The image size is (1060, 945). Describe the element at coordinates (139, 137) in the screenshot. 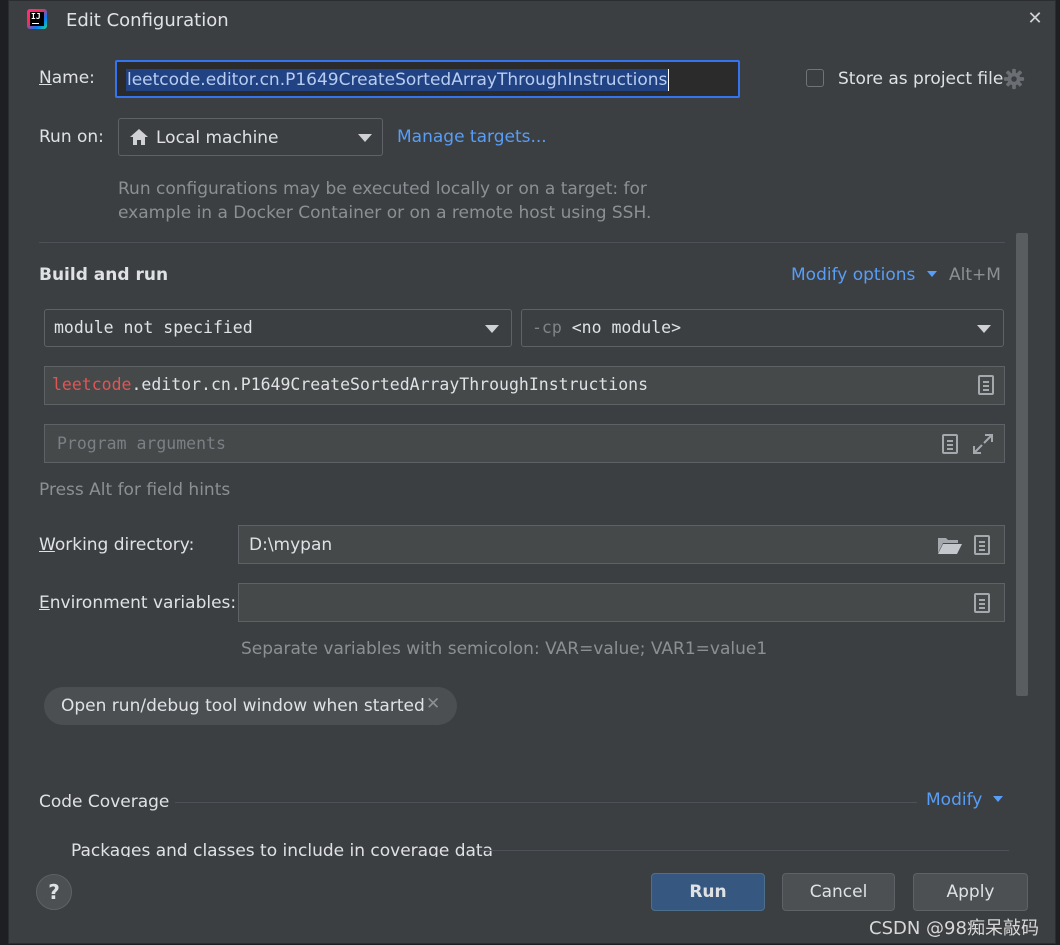

I see `home-icon` at that location.